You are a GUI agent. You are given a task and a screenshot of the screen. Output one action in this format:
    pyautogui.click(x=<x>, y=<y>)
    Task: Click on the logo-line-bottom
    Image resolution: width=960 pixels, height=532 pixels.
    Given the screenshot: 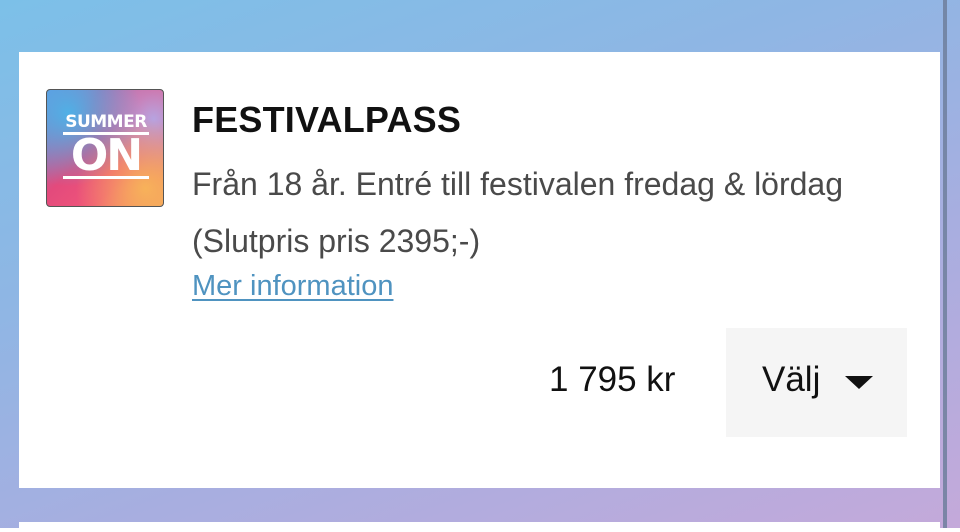 What is the action you would take?
    pyautogui.click(x=106, y=177)
    